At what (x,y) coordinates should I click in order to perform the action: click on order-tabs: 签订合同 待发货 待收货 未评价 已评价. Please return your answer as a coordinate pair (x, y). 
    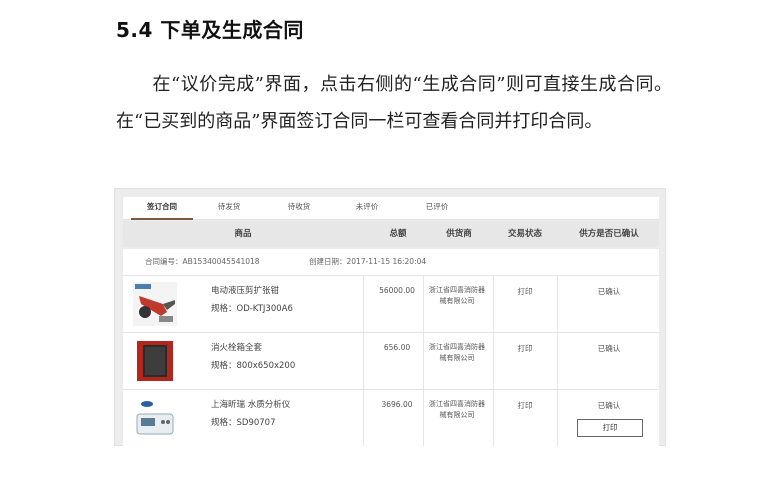
    Looking at the image, I should click on (391, 208).